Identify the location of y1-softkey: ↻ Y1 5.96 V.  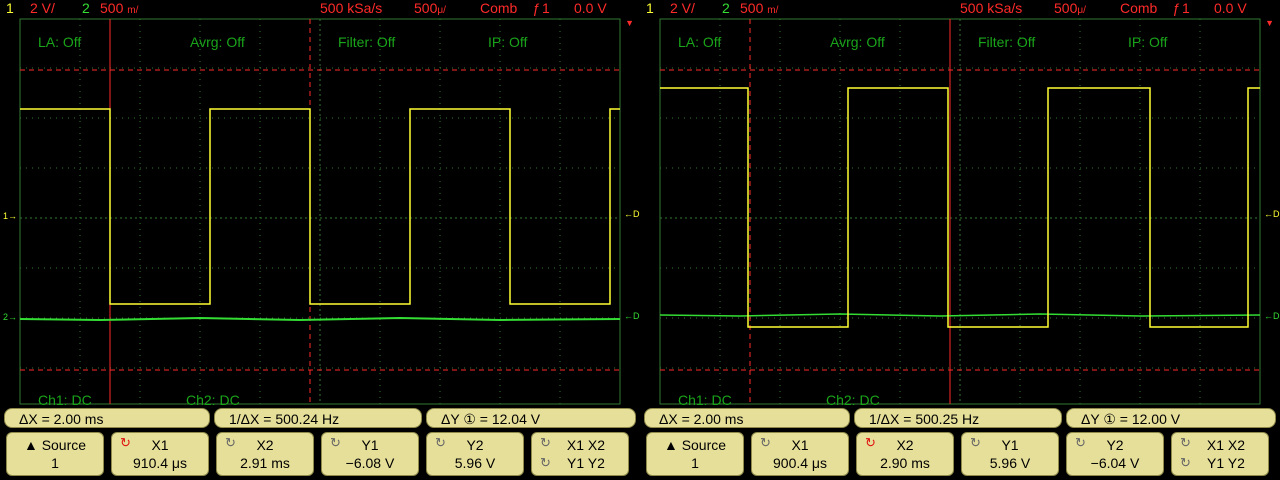
(1010, 454).